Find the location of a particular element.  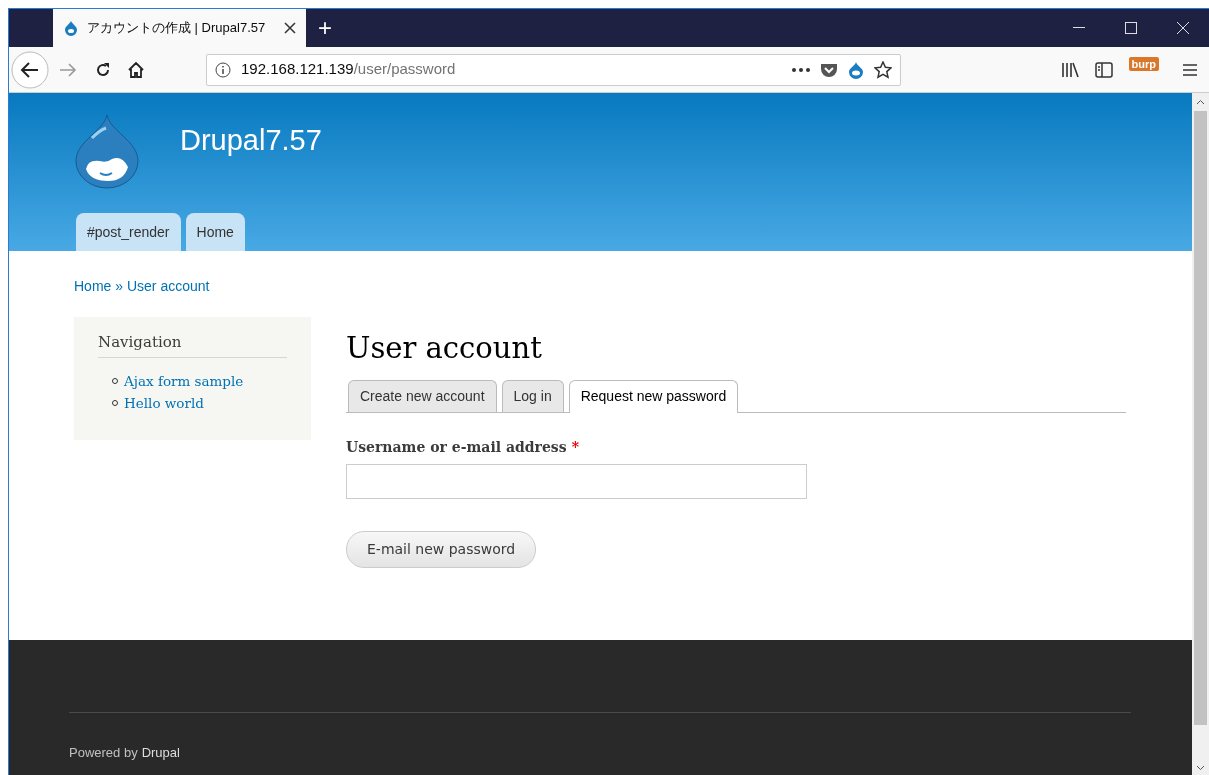

info-icon is located at coordinates (223, 69).